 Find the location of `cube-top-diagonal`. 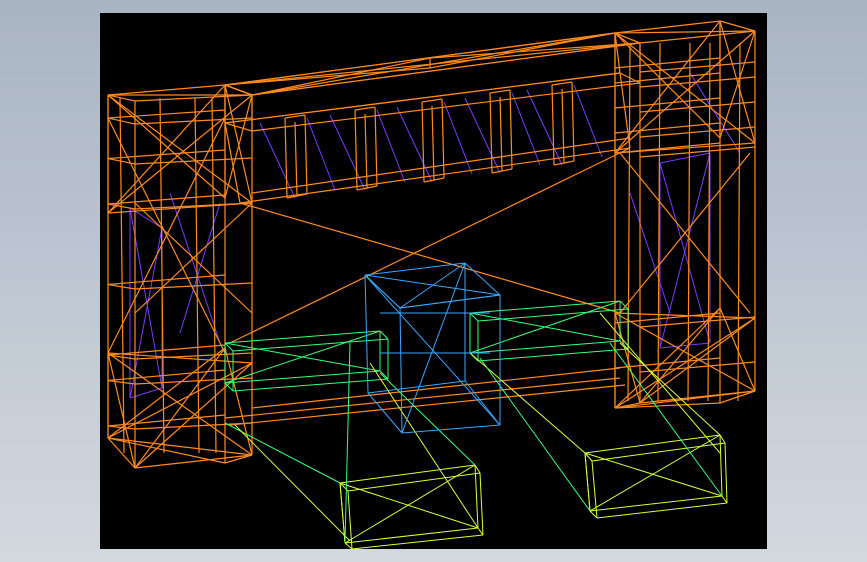

cube-top-diagonal is located at coordinates (382, 291).